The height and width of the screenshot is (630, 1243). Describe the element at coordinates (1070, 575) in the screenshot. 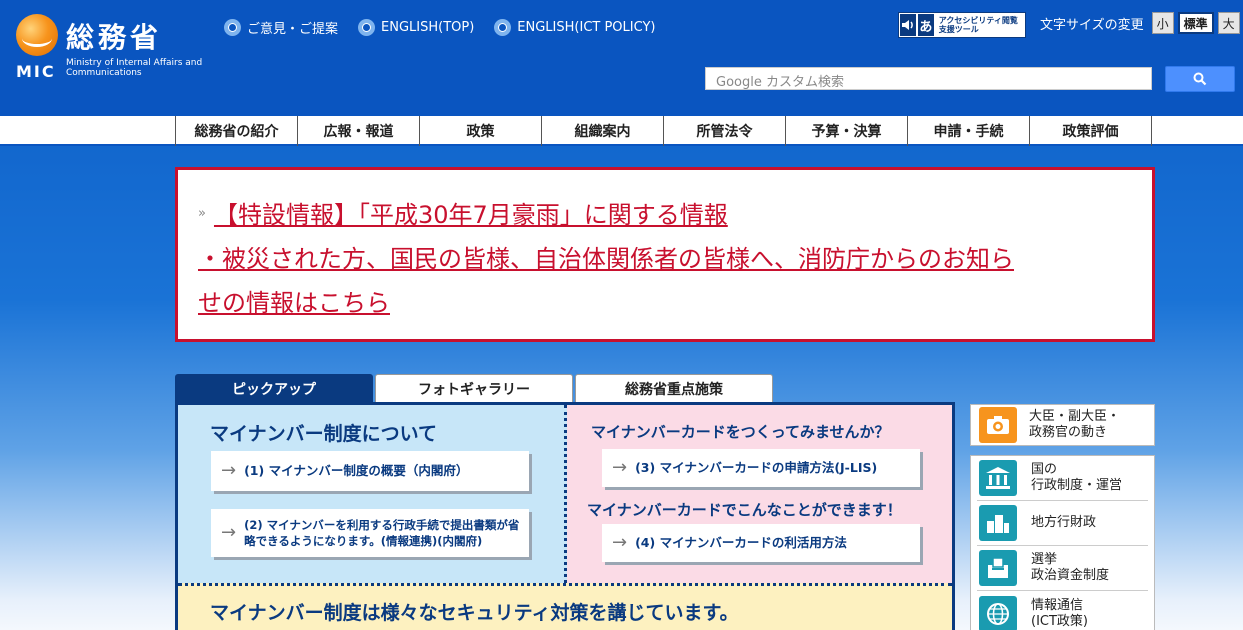

I see `label-line: 政治資金制度` at that location.